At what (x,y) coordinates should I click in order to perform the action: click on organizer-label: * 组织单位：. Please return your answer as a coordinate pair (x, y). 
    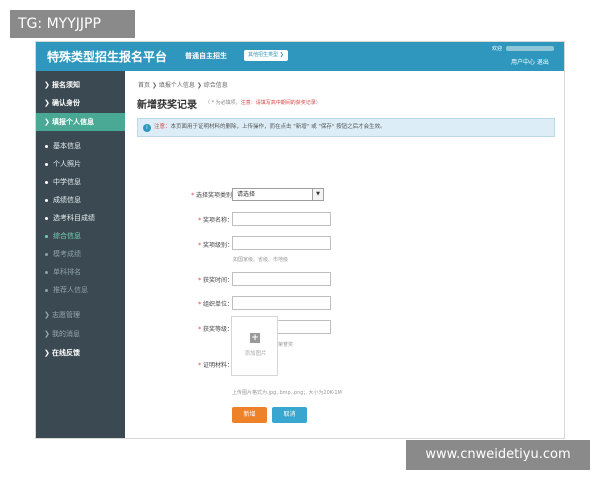
    Looking at the image, I should click on (215, 303).